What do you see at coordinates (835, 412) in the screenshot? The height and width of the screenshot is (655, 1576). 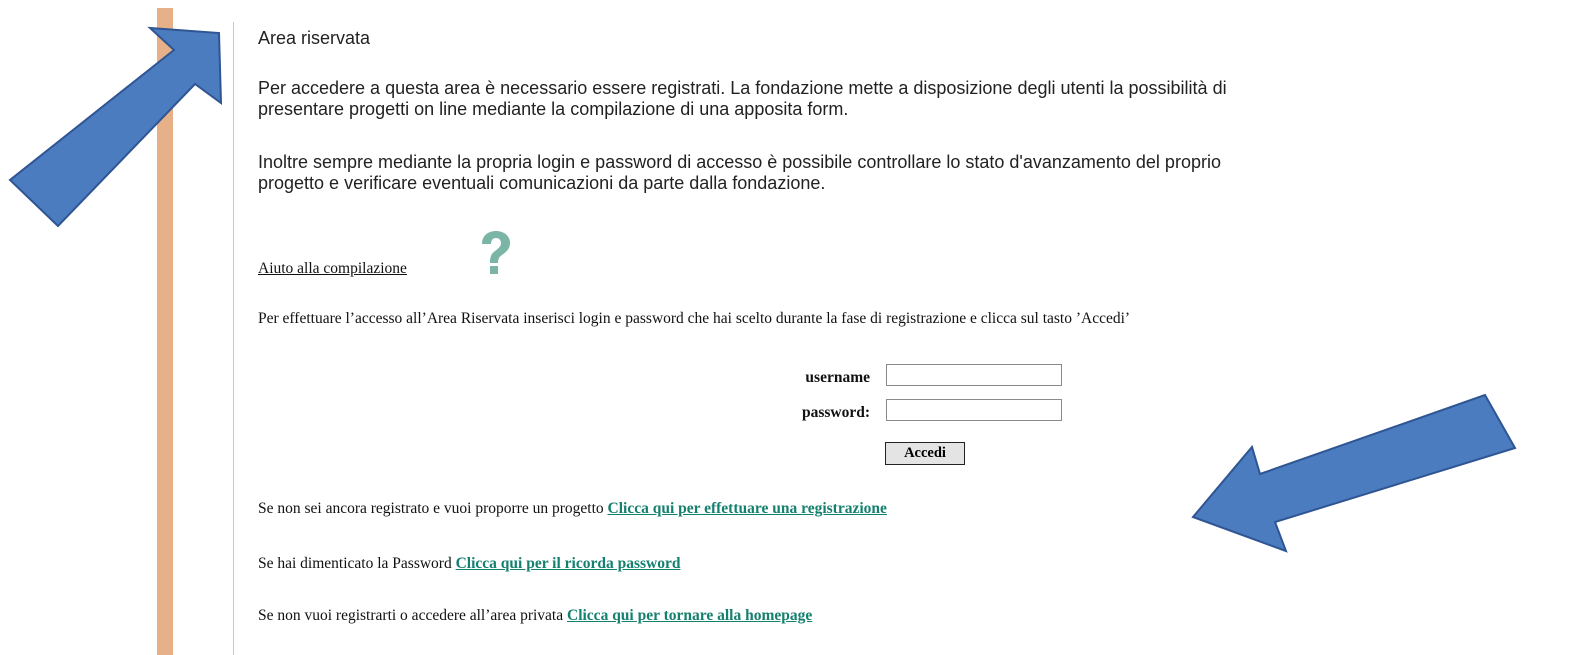 I see `password-label: password:` at bounding box center [835, 412].